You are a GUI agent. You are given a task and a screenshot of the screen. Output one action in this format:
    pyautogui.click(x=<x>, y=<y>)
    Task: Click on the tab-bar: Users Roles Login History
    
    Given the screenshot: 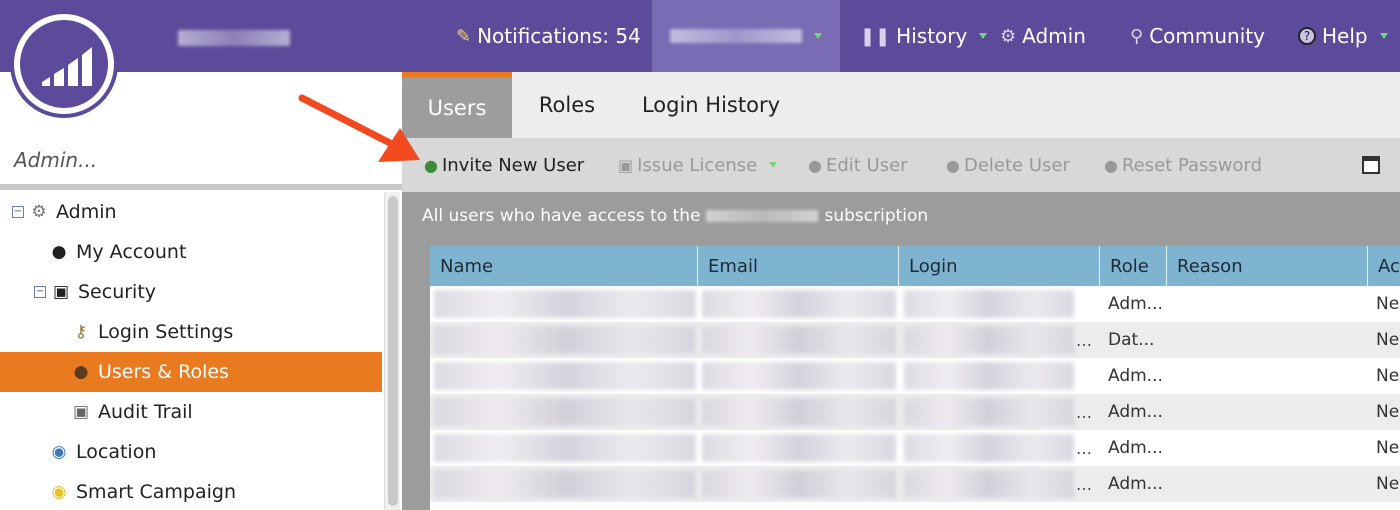 What is the action you would take?
    pyautogui.click(x=901, y=105)
    